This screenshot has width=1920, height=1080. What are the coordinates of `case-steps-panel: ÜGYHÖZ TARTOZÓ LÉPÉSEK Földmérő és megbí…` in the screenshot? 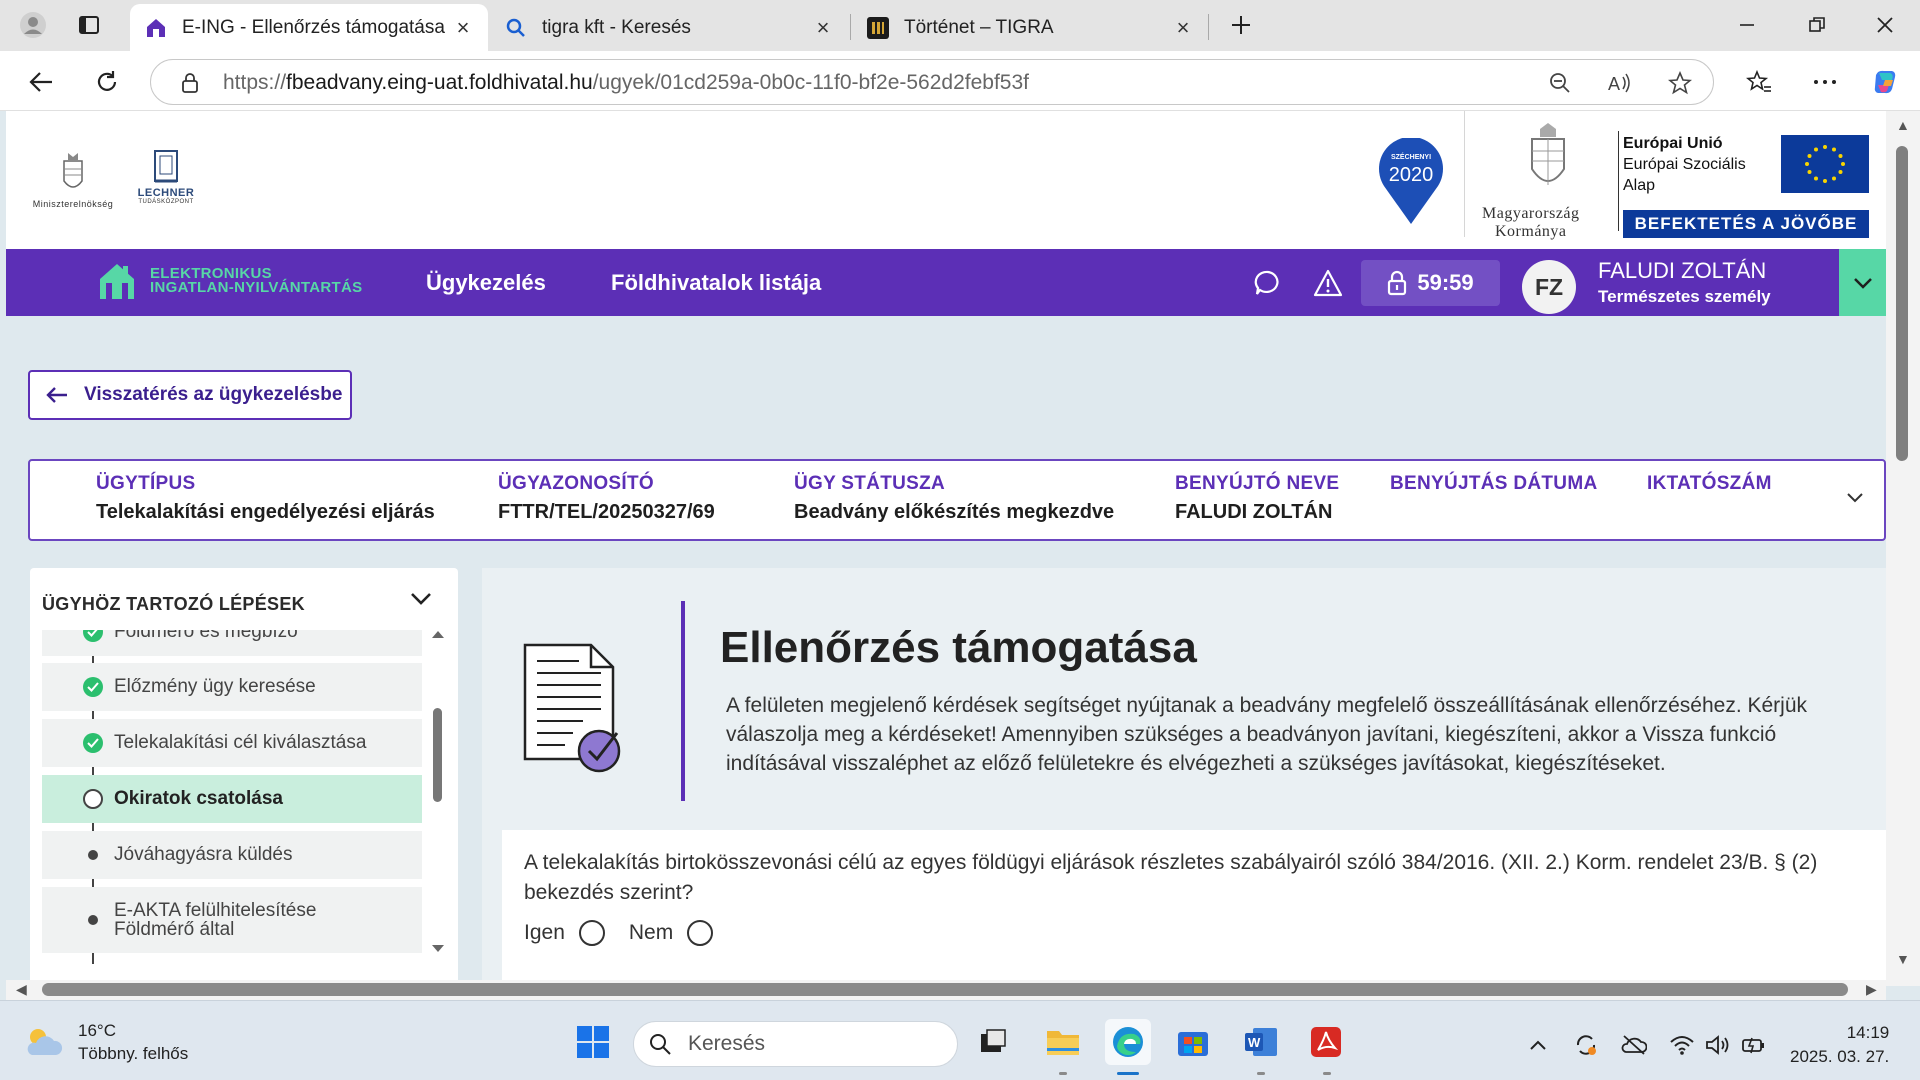 It's located at (244, 777).